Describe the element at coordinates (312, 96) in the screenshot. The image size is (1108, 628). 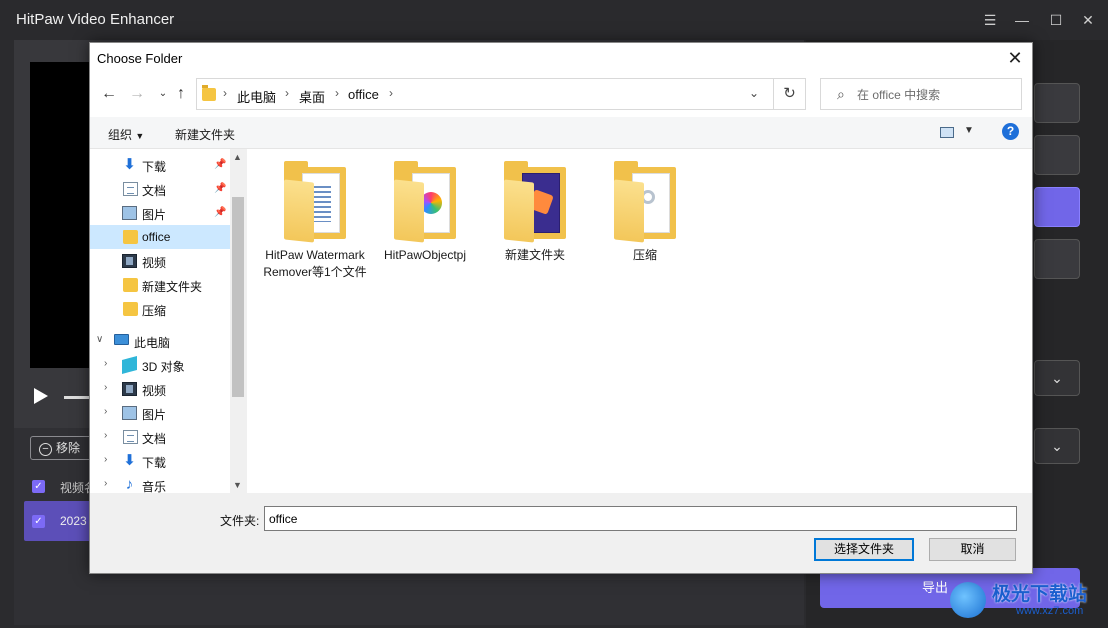
I see `breadcrumb-desktop: 桌面` at that location.